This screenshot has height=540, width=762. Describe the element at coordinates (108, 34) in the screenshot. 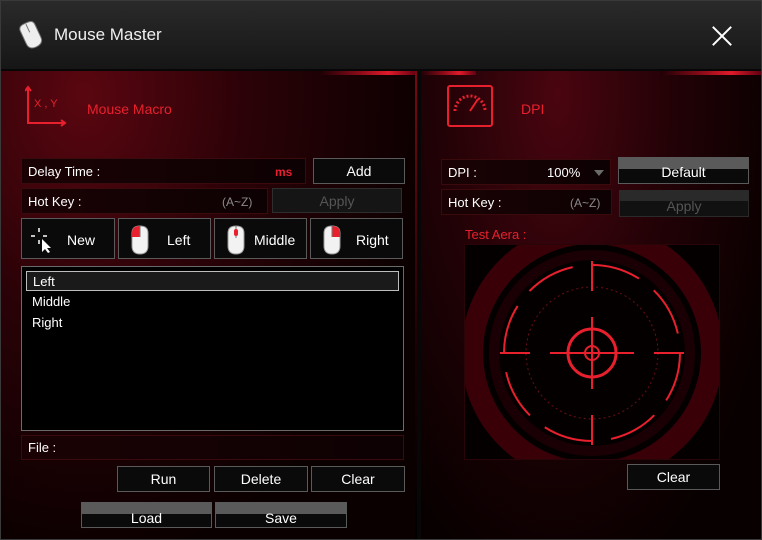

I see `app-title: Mouse Master` at that location.